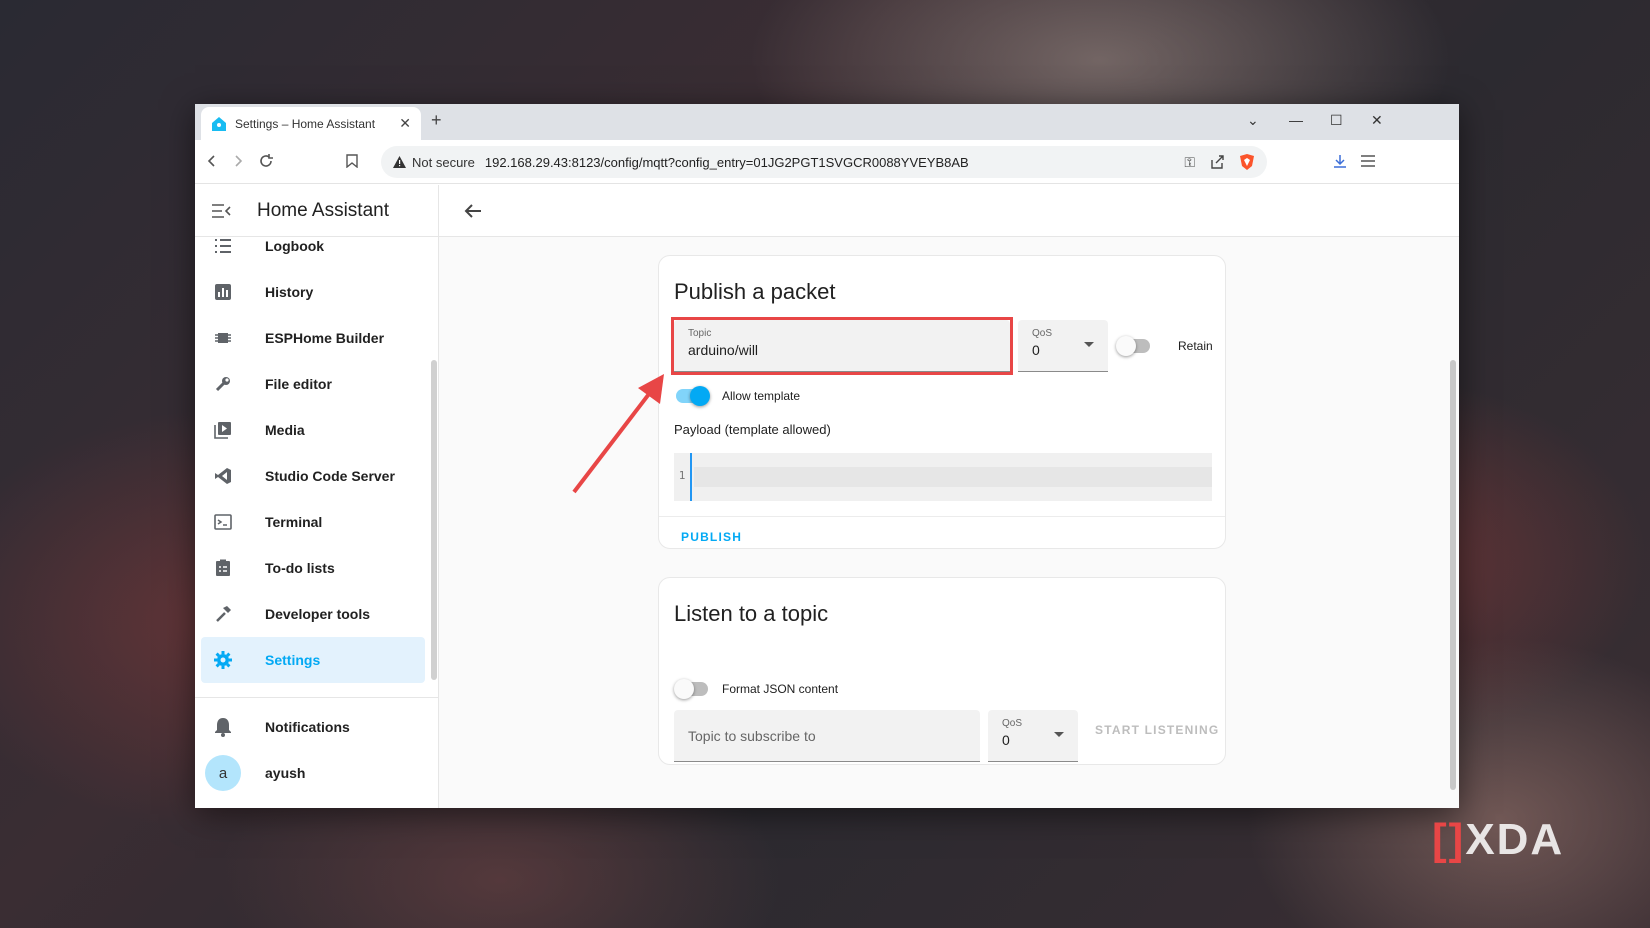 This screenshot has width=1650, height=928. Describe the element at coordinates (313, 430) in the screenshot. I see `sidebar-item-media: Media` at that location.